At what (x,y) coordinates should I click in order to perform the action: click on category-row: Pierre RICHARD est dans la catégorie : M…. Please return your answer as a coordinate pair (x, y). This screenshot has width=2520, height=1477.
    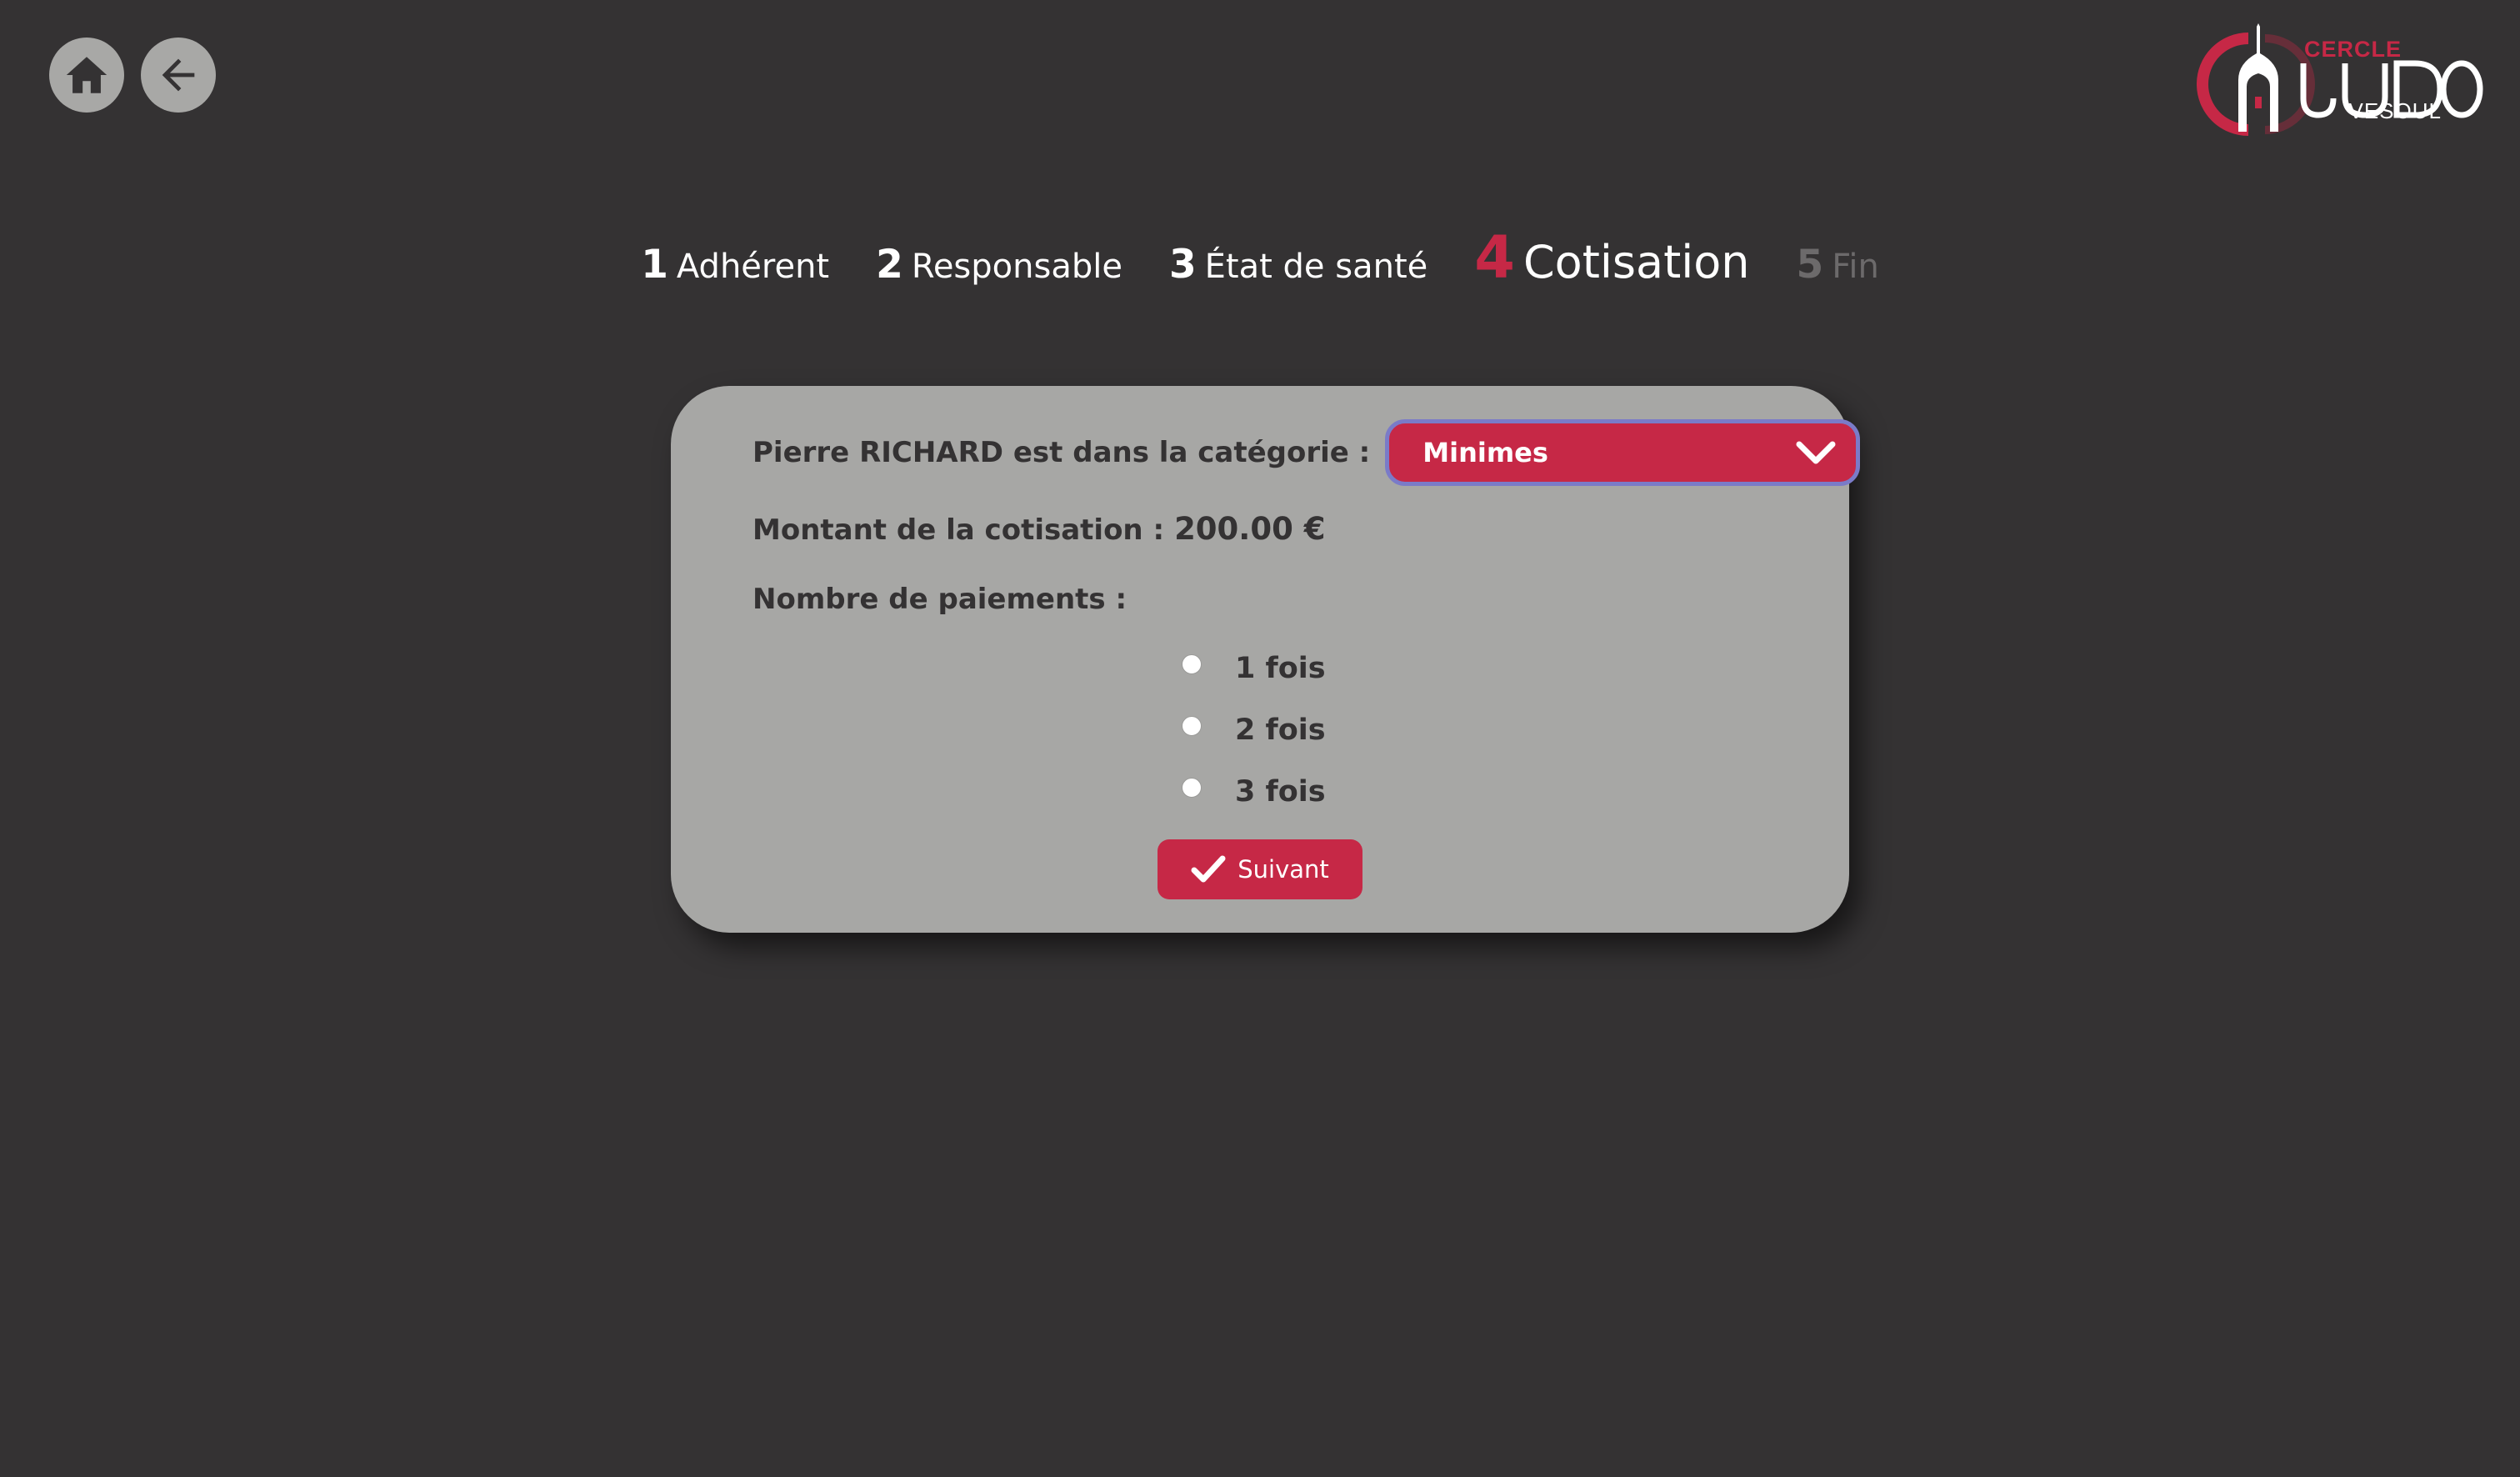
    Looking at the image, I should click on (1306, 453).